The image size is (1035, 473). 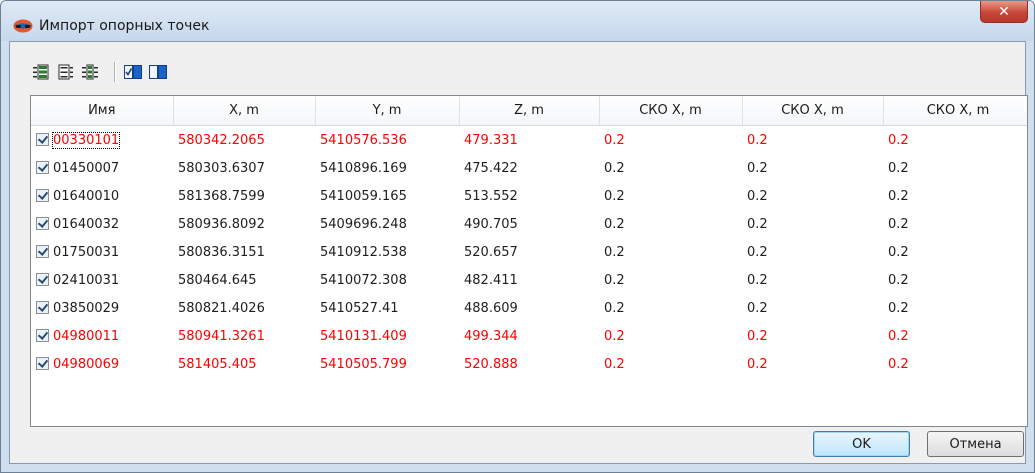 I want to click on y-cell: 5410072.308, so click(x=363, y=280).